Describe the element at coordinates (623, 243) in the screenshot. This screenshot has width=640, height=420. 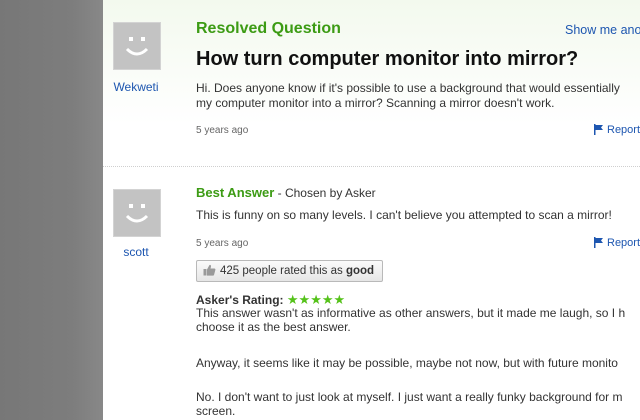
I see `report-answer-label: Report` at that location.